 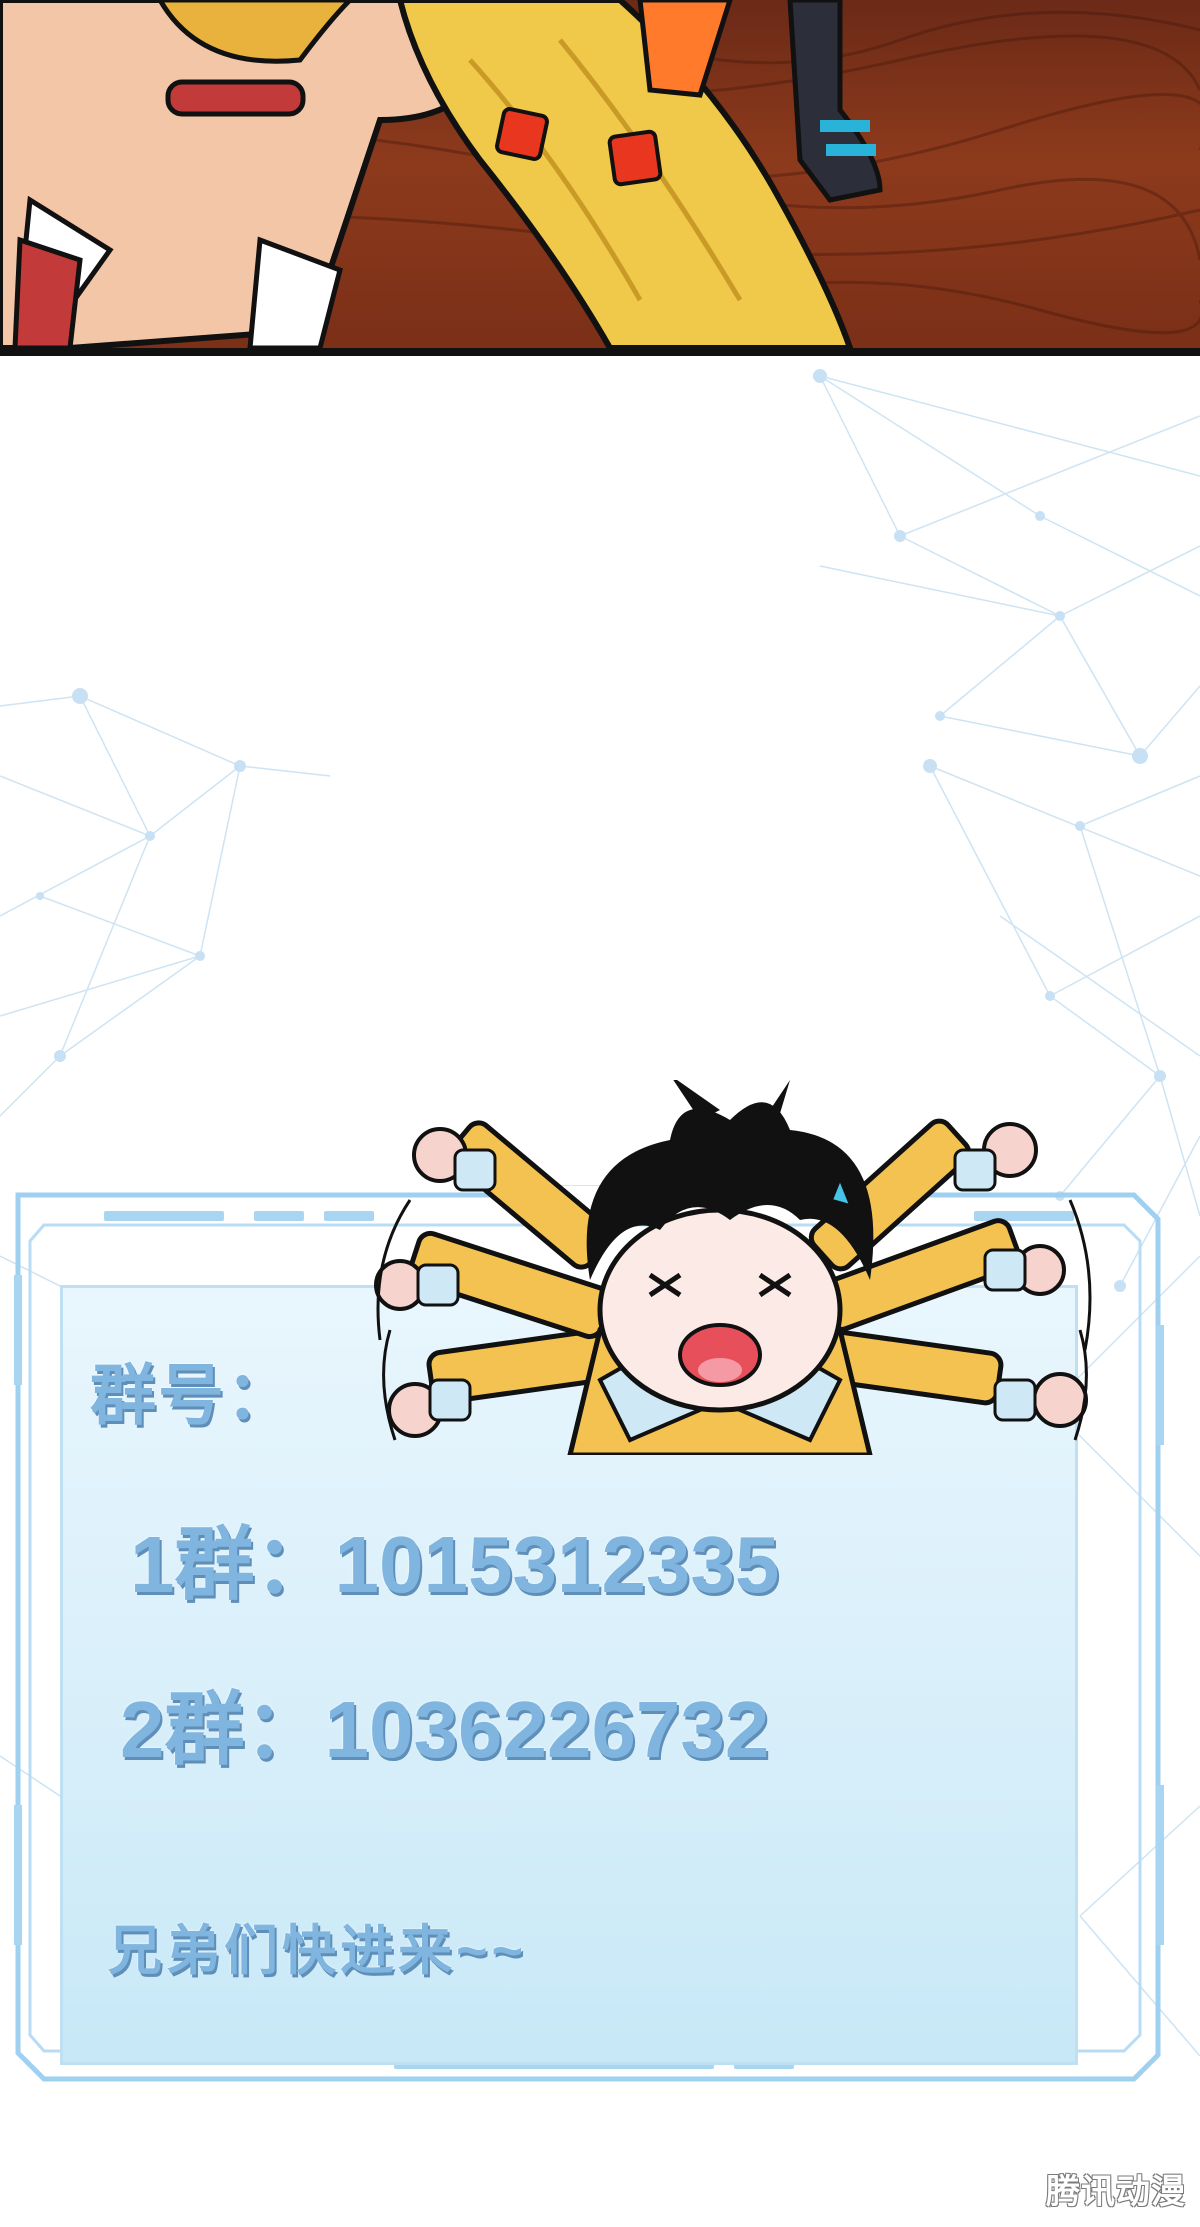 What do you see at coordinates (1116, 2192) in the screenshot?
I see `watermark-logo: 腾讯动漫` at bounding box center [1116, 2192].